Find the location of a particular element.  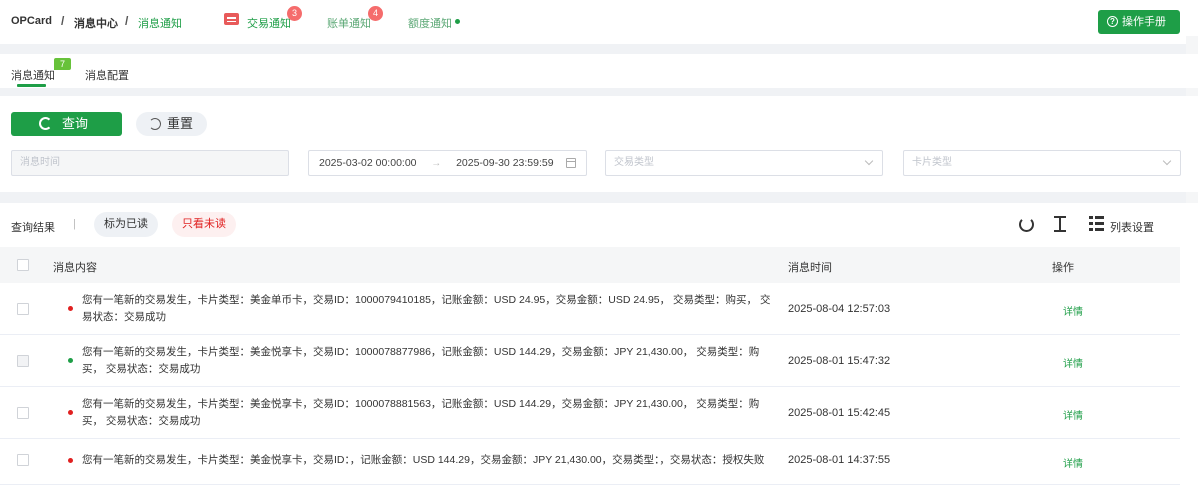

message-time-placeholder: 消息时间 is located at coordinates (40, 162).